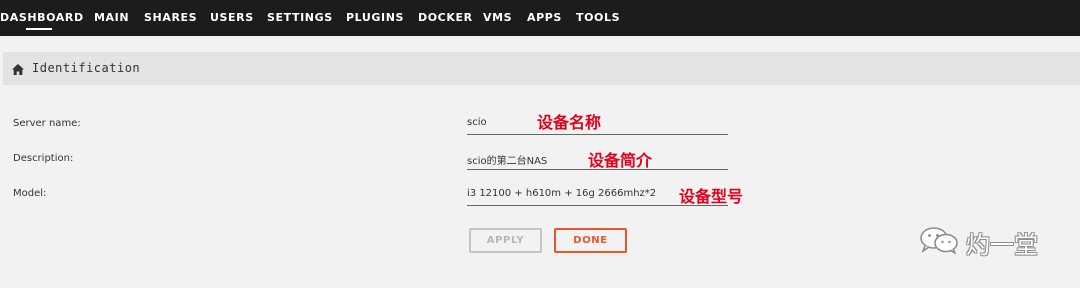 The width and height of the screenshot is (1080, 288). I want to click on watermark: 灼一堂, so click(978, 242).